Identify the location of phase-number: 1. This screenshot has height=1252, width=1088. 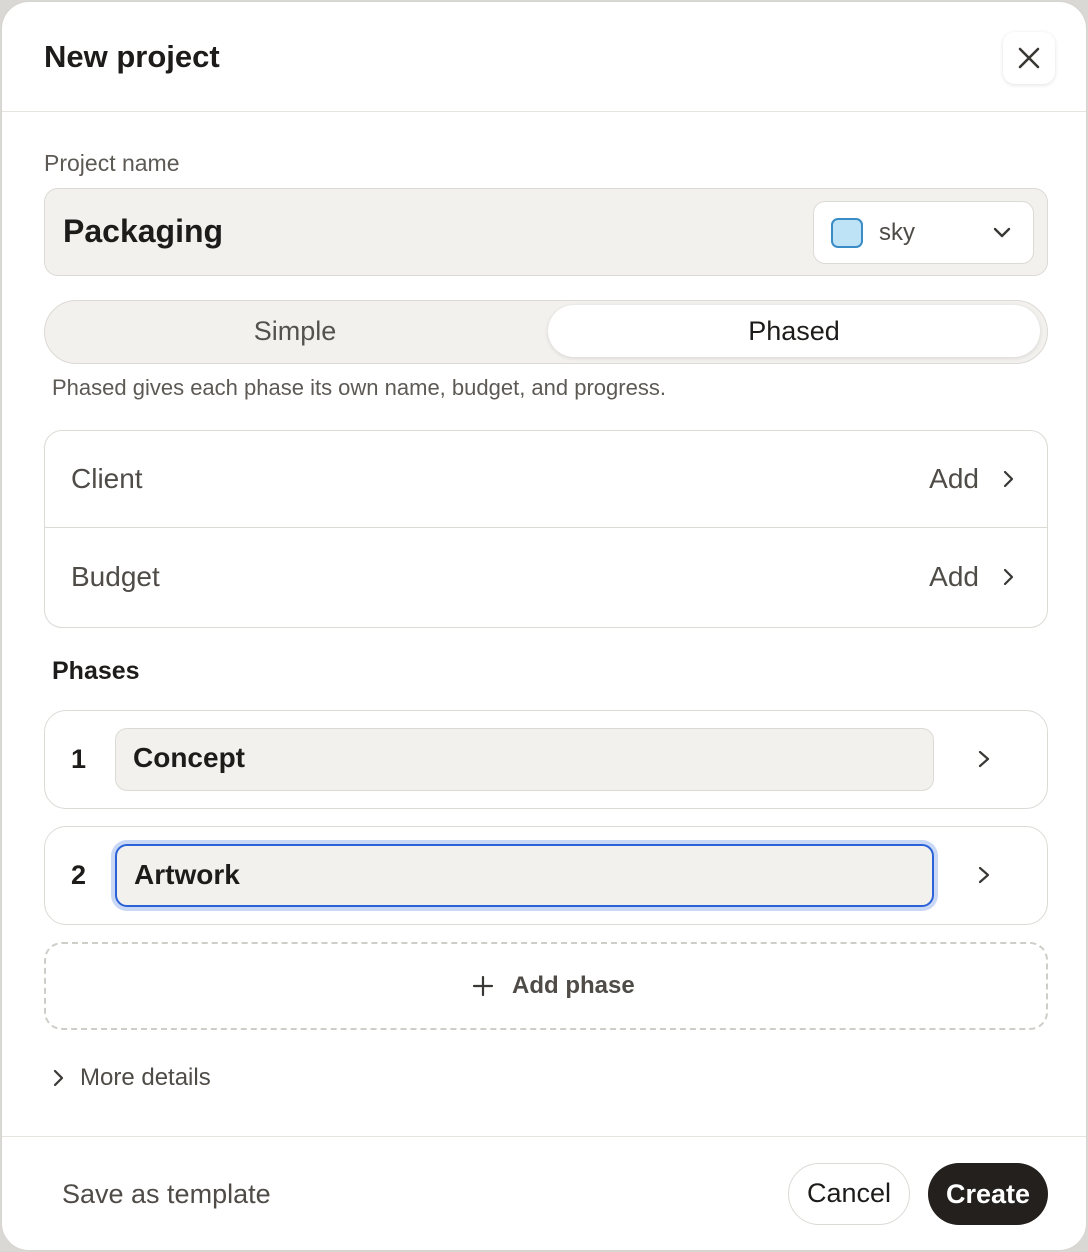
(79, 759).